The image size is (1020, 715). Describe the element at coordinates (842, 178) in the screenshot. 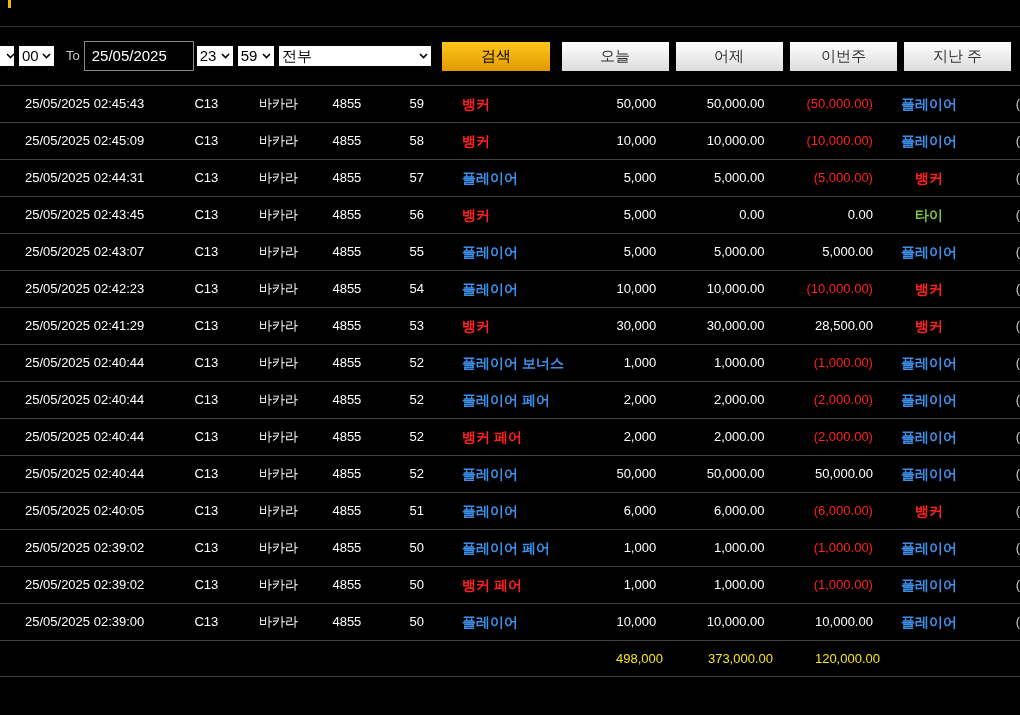

I see `result-cell-text: (5,000.00)` at that location.